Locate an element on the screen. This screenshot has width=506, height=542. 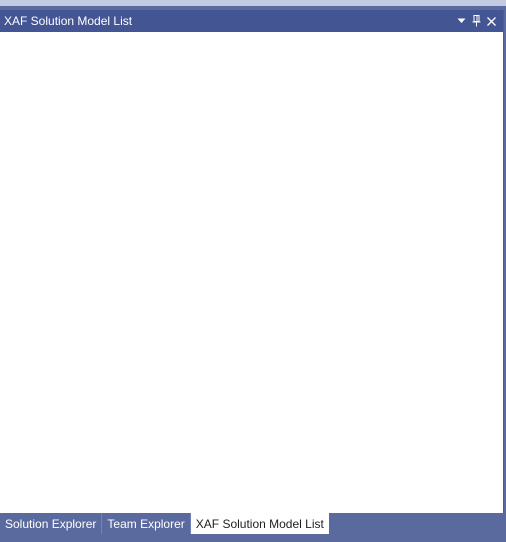
close-button is located at coordinates (491, 21).